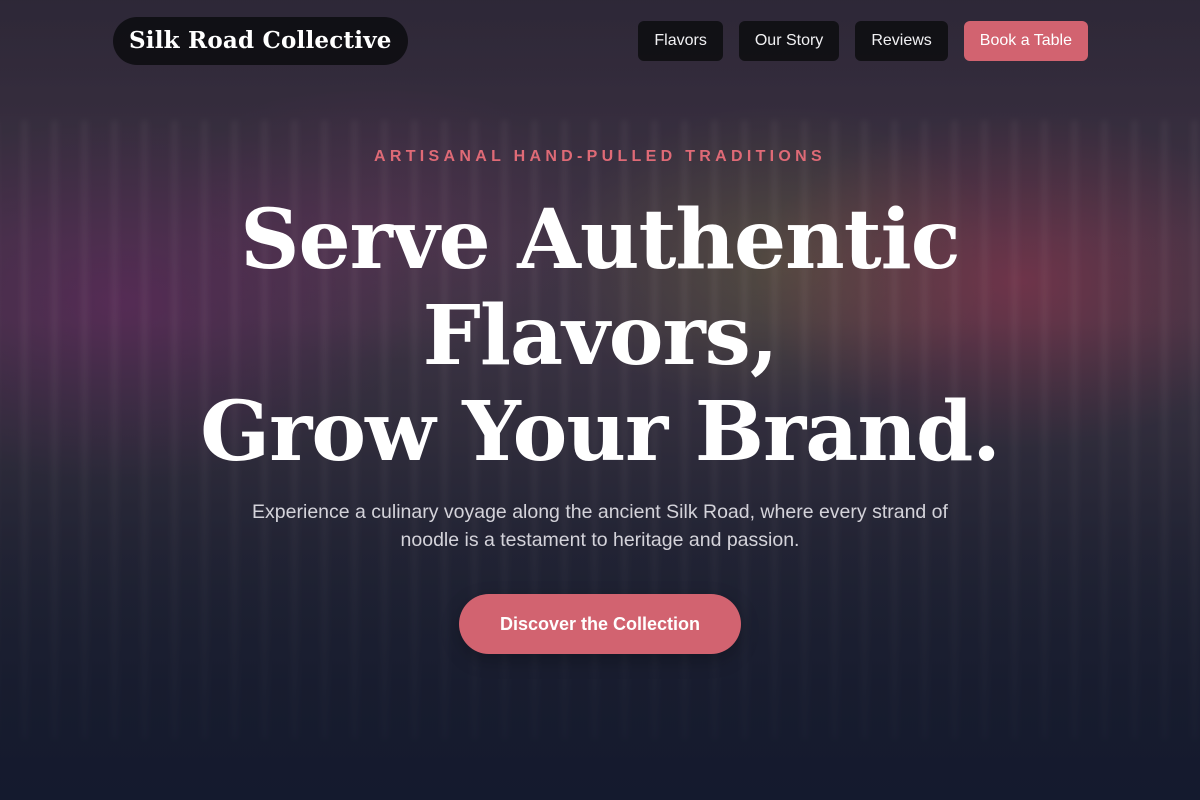  I want to click on hero-eyebrow: ARTISANAL HAND-PULLED TRADITIONS, so click(600, 156).